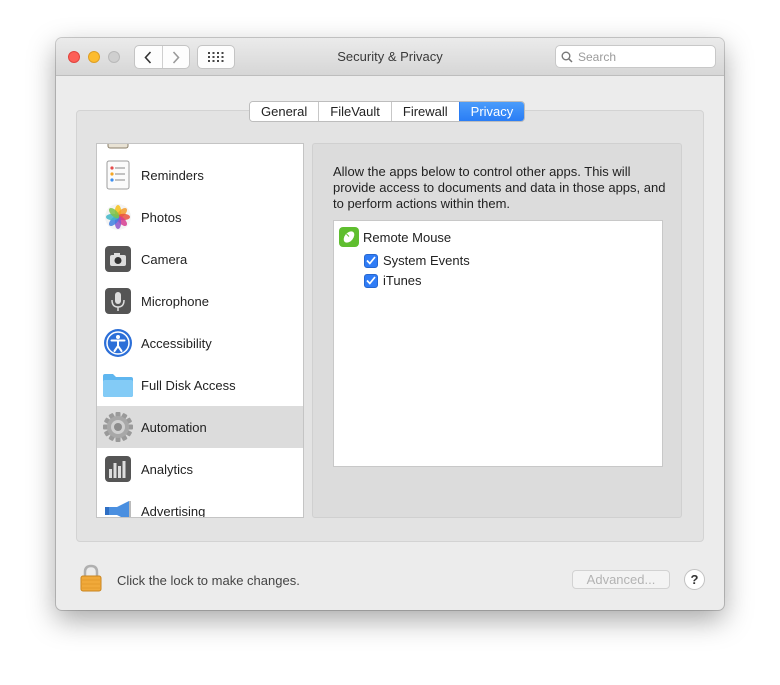  What do you see at coordinates (118, 259) in the screenshot?
I see `camera-icon` at bounding box center [118, 259].